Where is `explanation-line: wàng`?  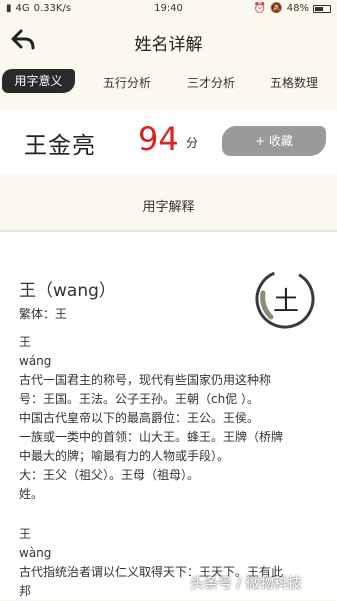
explanation-line: wàng is located at coordinates (35, 553).